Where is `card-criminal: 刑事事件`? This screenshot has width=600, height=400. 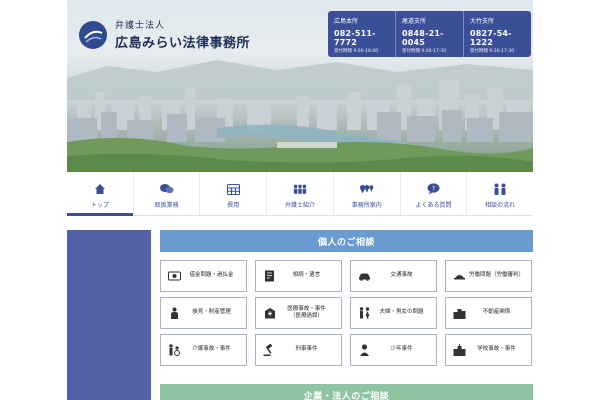
card-criminal: 刑事事件 is located at coordinates (298, 350).